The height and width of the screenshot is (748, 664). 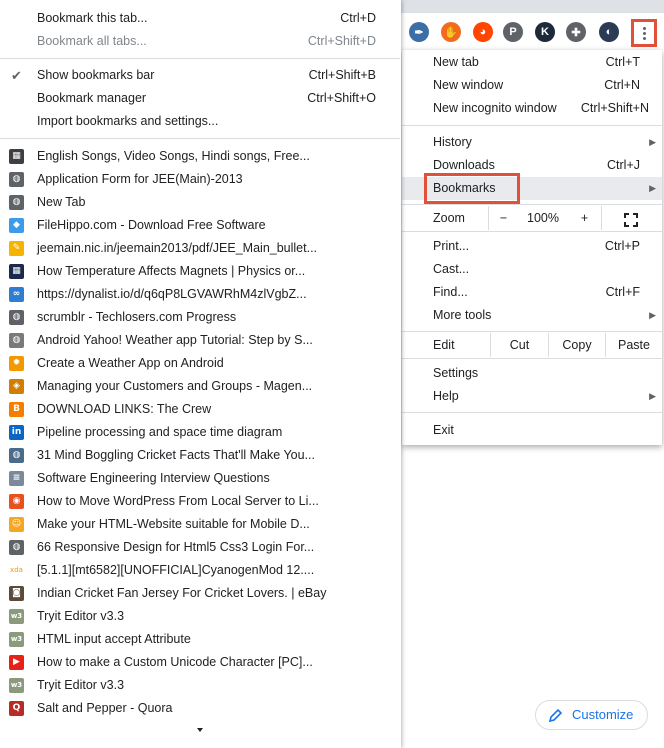 What do you see at coordinates (513, 32) in the screenshot?
I see `pinterest-extension-icon: P` at bounding box center [513, 32].